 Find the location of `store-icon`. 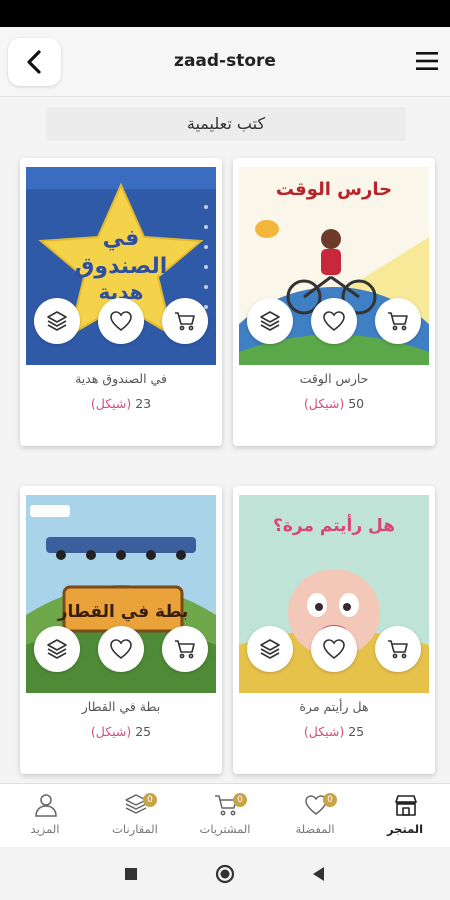

store-icon is located at coordinates (406, 805).